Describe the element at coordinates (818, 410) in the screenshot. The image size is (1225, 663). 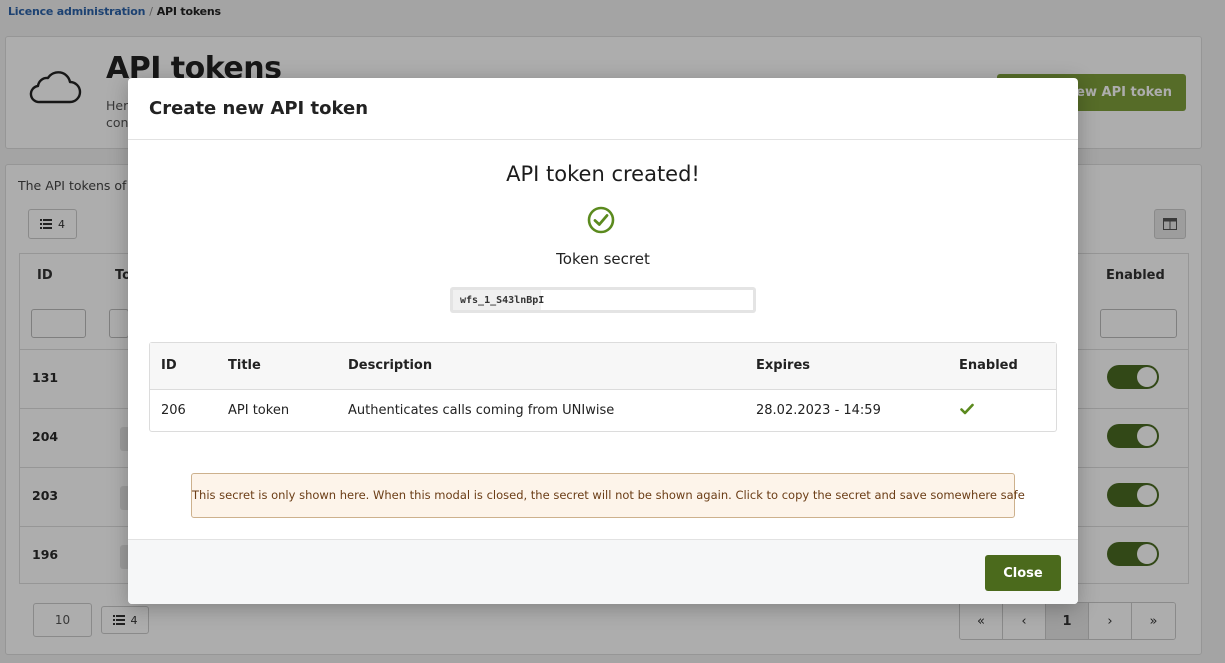
I see `cell-expires: 28.02.2023 - 14:59` at that location.